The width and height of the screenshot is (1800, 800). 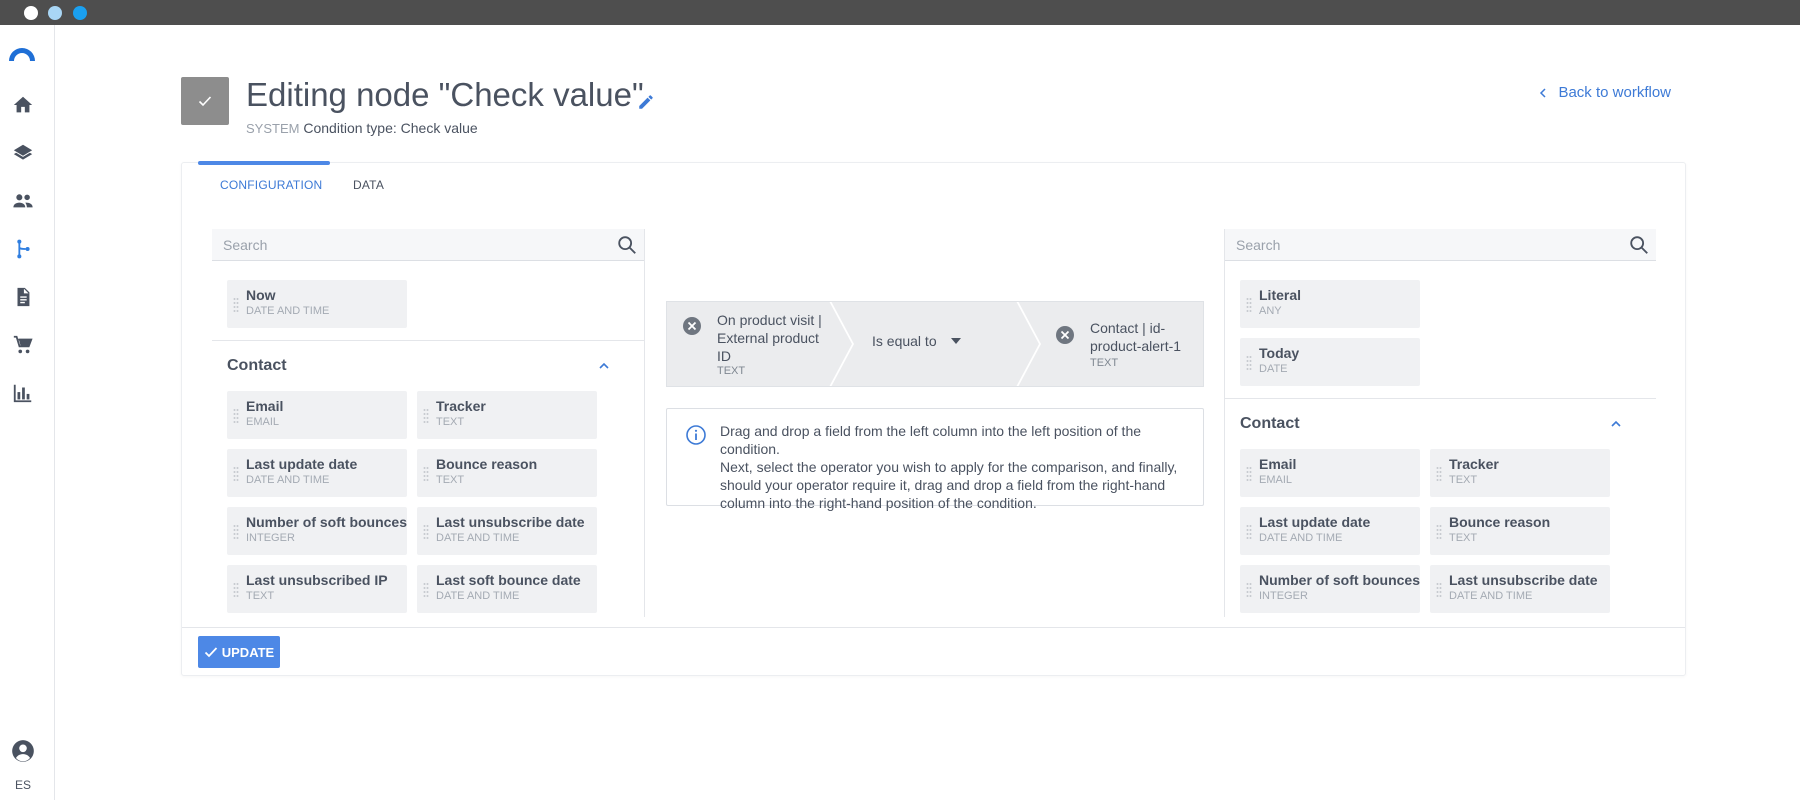 I want to click on tab-configuration: CONFIGURATION, so click(x=271, y=185).